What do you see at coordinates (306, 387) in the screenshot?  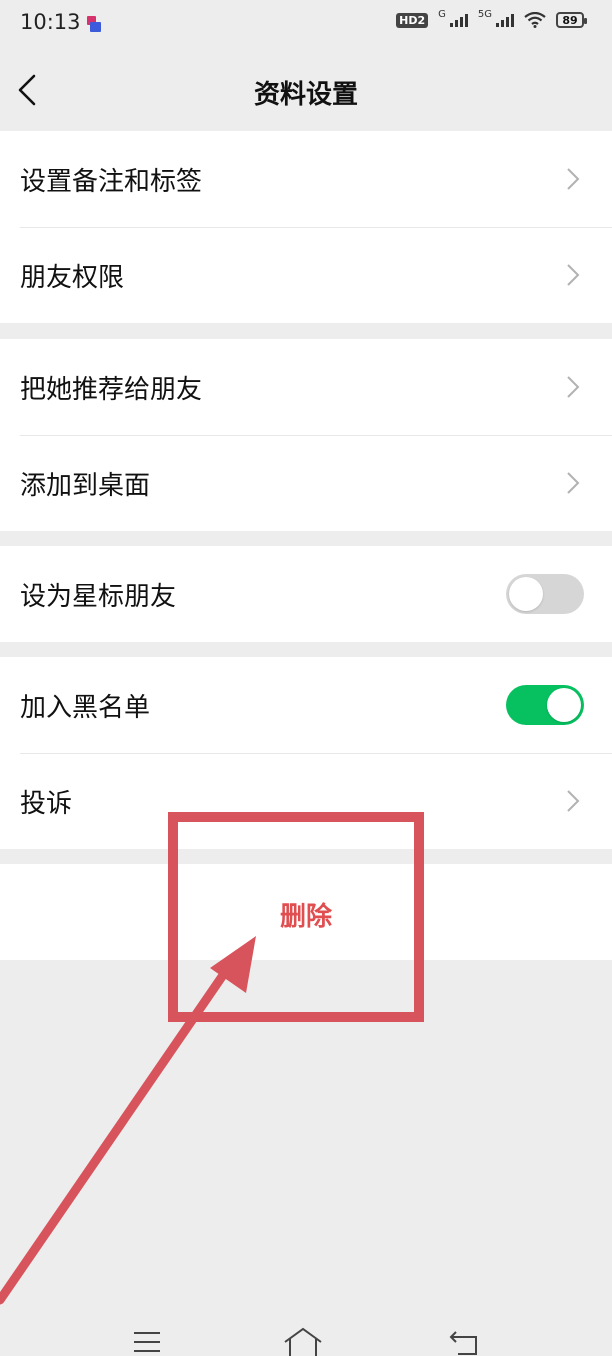 I see `row-recommend-to-friend: 把她推荐给朋友` at bounding box center [306, 387].